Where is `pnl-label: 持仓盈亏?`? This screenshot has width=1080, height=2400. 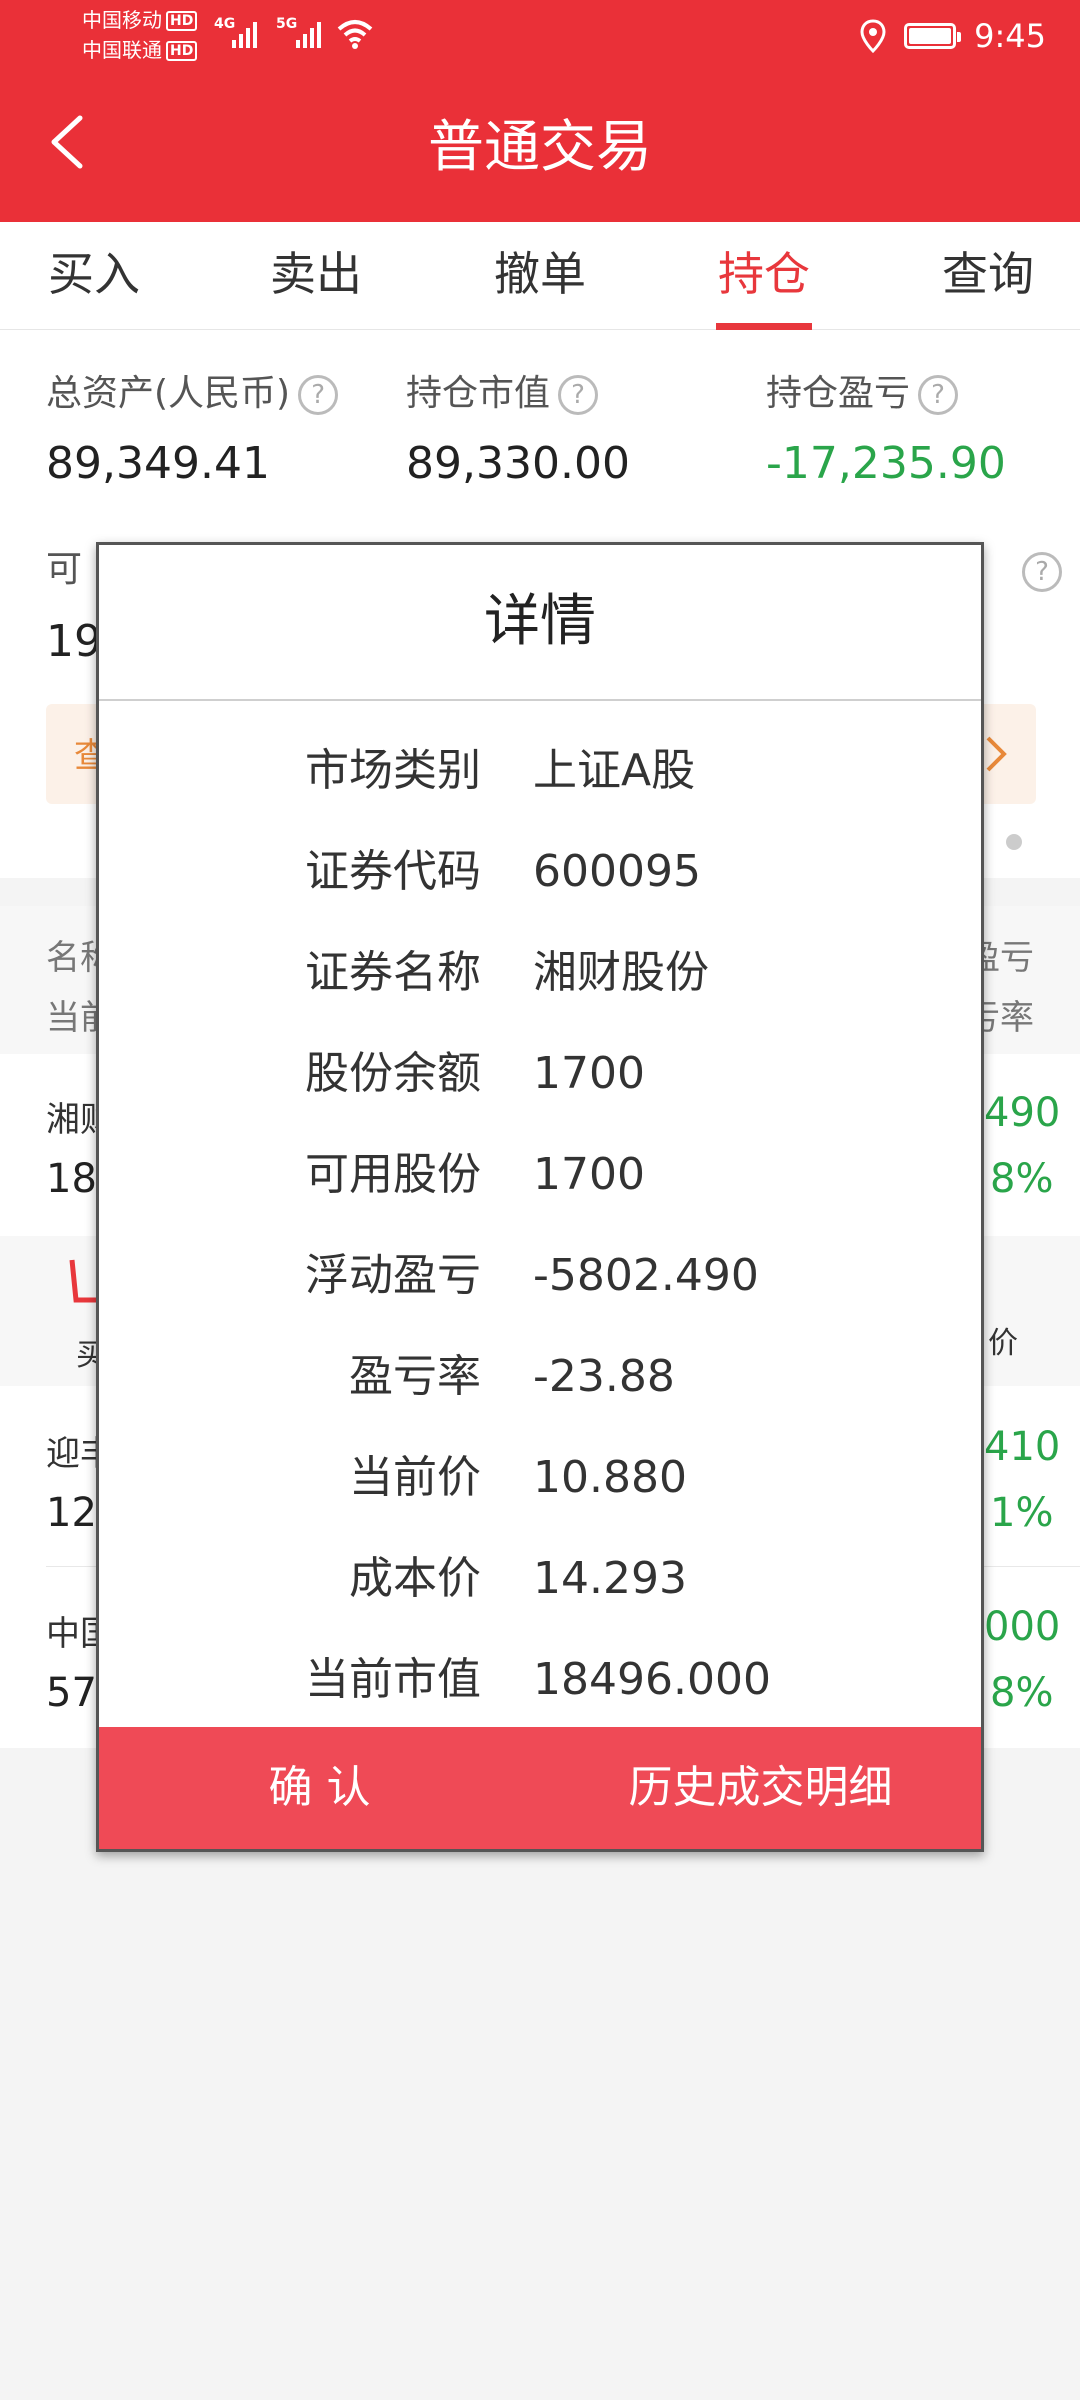
pnl-label: 持仓盈亏? is located at coordinates (862, 394).